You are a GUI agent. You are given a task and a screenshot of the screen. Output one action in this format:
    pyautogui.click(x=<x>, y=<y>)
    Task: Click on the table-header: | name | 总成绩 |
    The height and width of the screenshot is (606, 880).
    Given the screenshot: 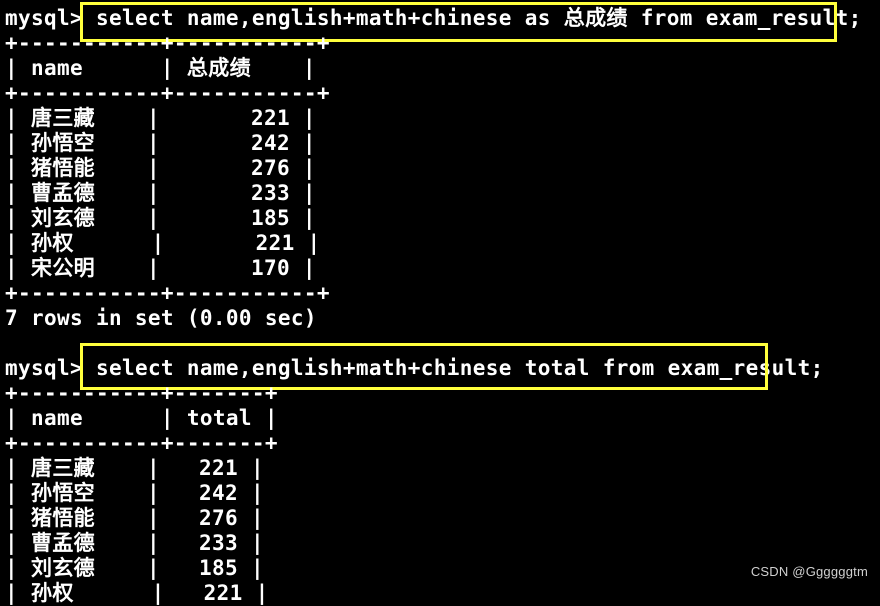 What is the action you would take?
    pyautogui.click(x=160, y=68)
    